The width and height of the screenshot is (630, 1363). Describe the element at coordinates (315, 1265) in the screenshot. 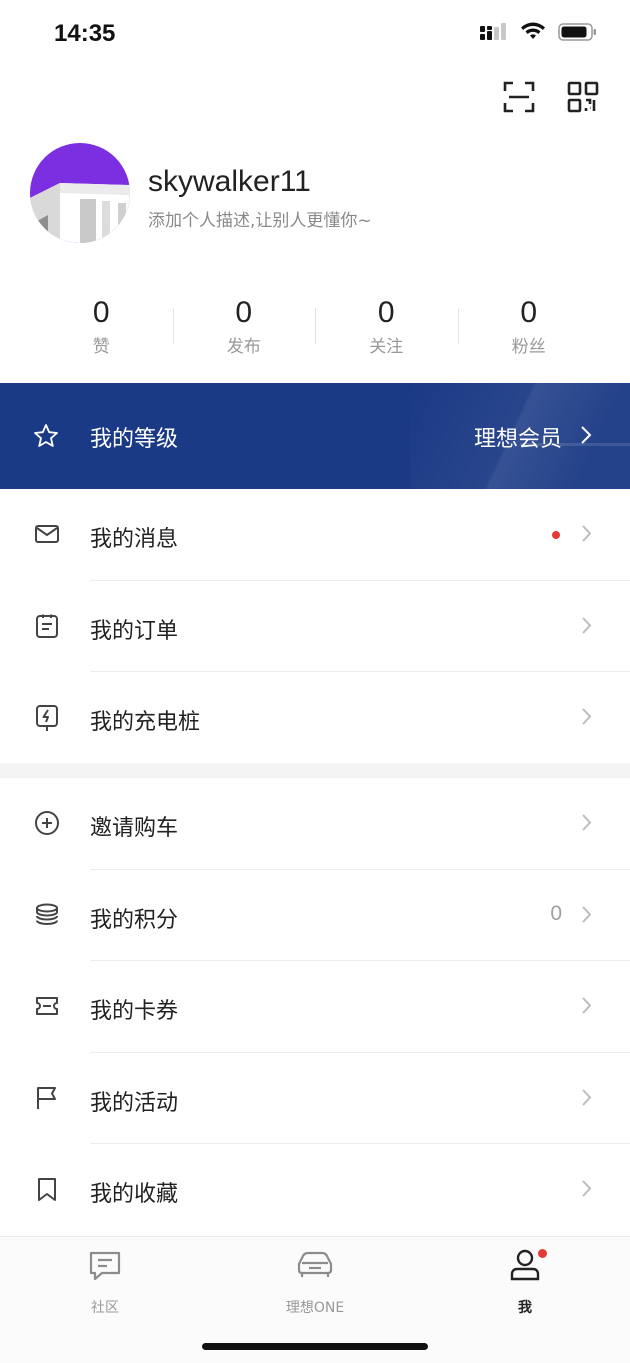

I see `car-icon` at that location.